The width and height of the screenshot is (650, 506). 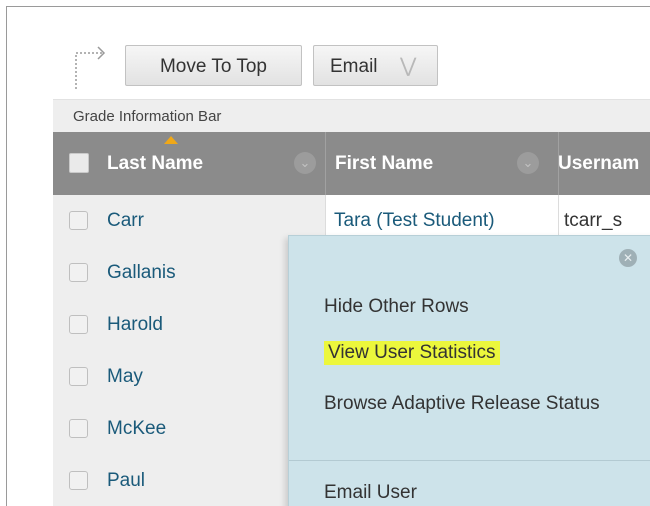 What do you see at coordinates (125, 377) in the screenshot?
I see `last-name-link: May` at bounding box center [125, 377].